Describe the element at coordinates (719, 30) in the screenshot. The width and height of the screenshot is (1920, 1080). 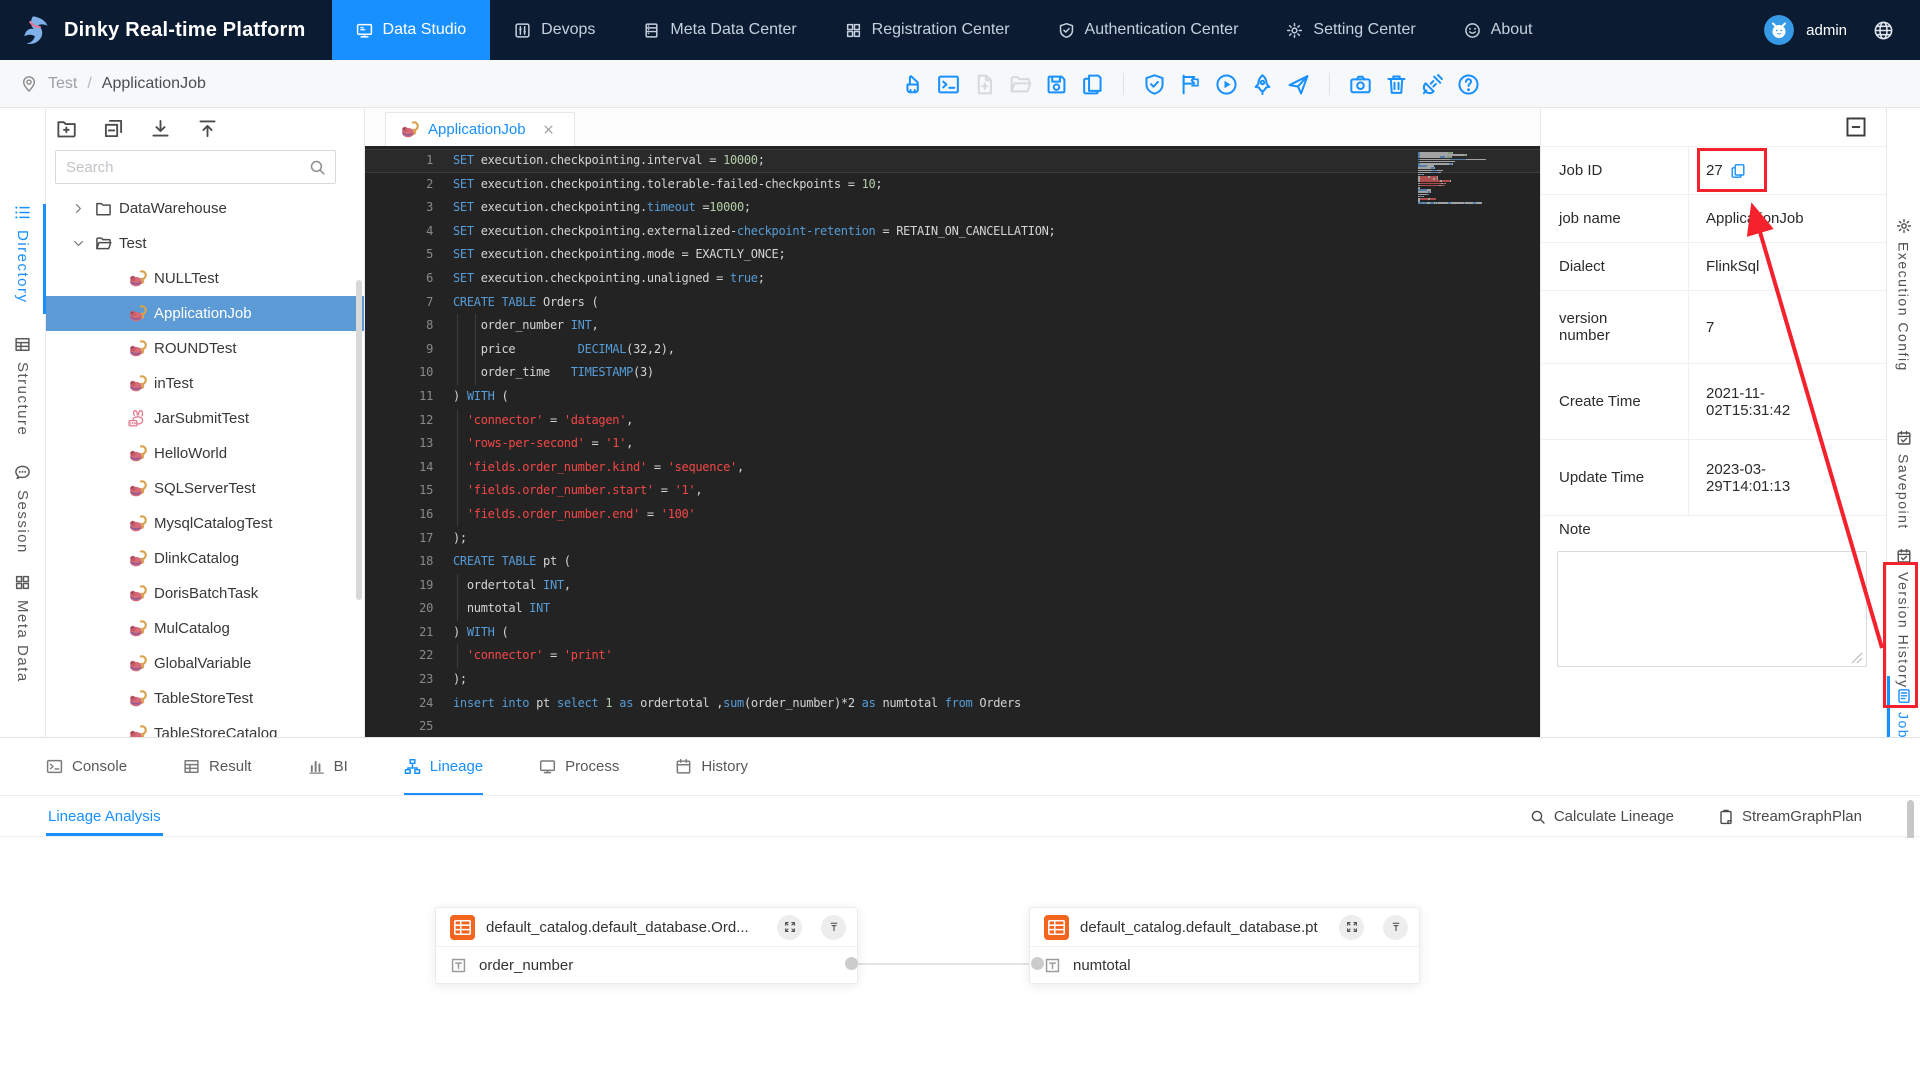
I see `nav-item-meta-data-center: Meta Data Center` at that location.